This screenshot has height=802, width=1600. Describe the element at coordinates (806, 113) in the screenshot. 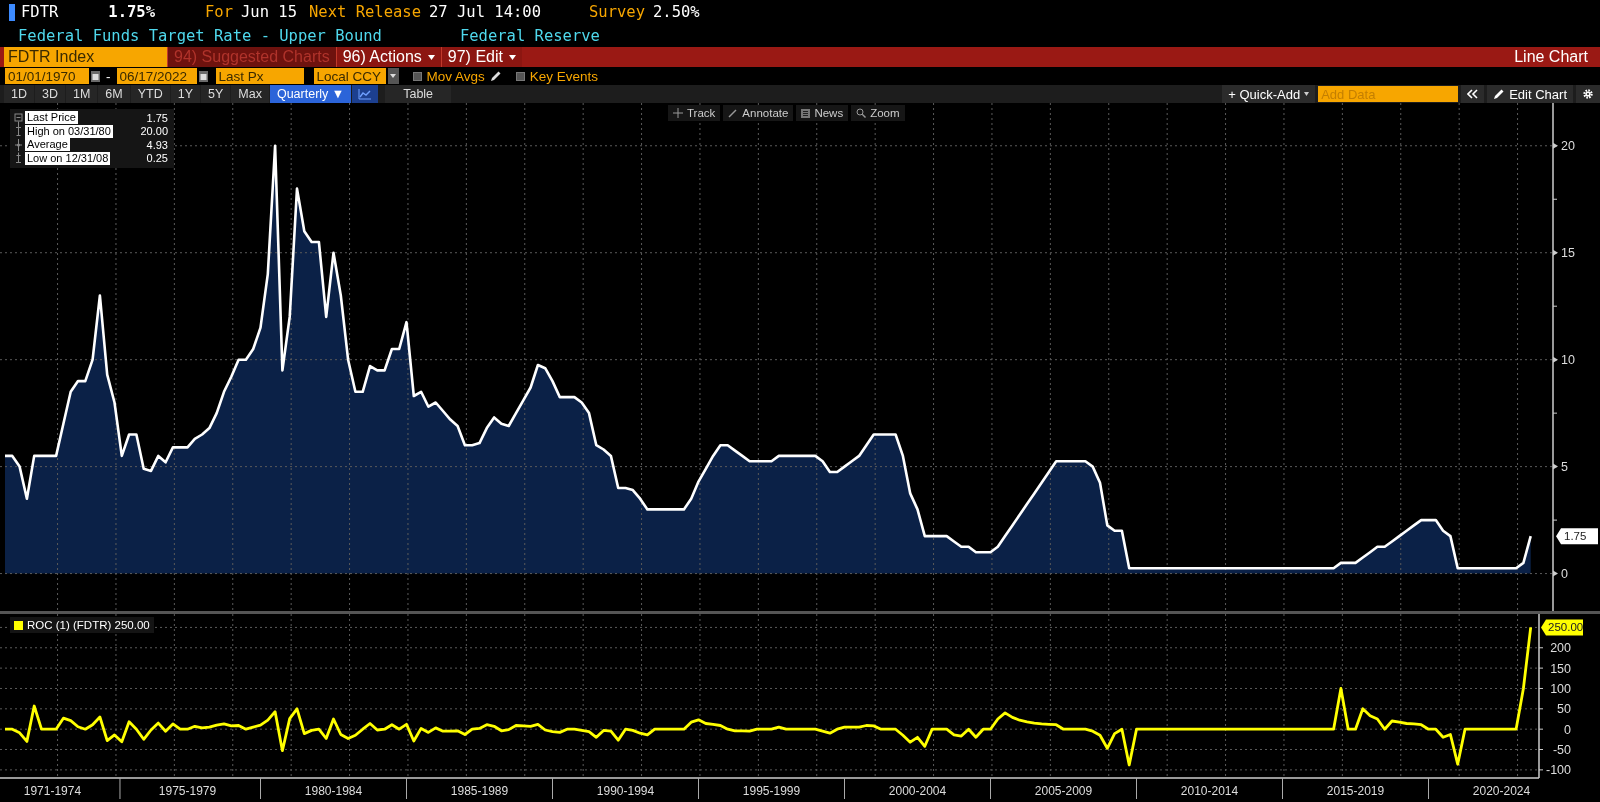

I see `list-icon` at that location.